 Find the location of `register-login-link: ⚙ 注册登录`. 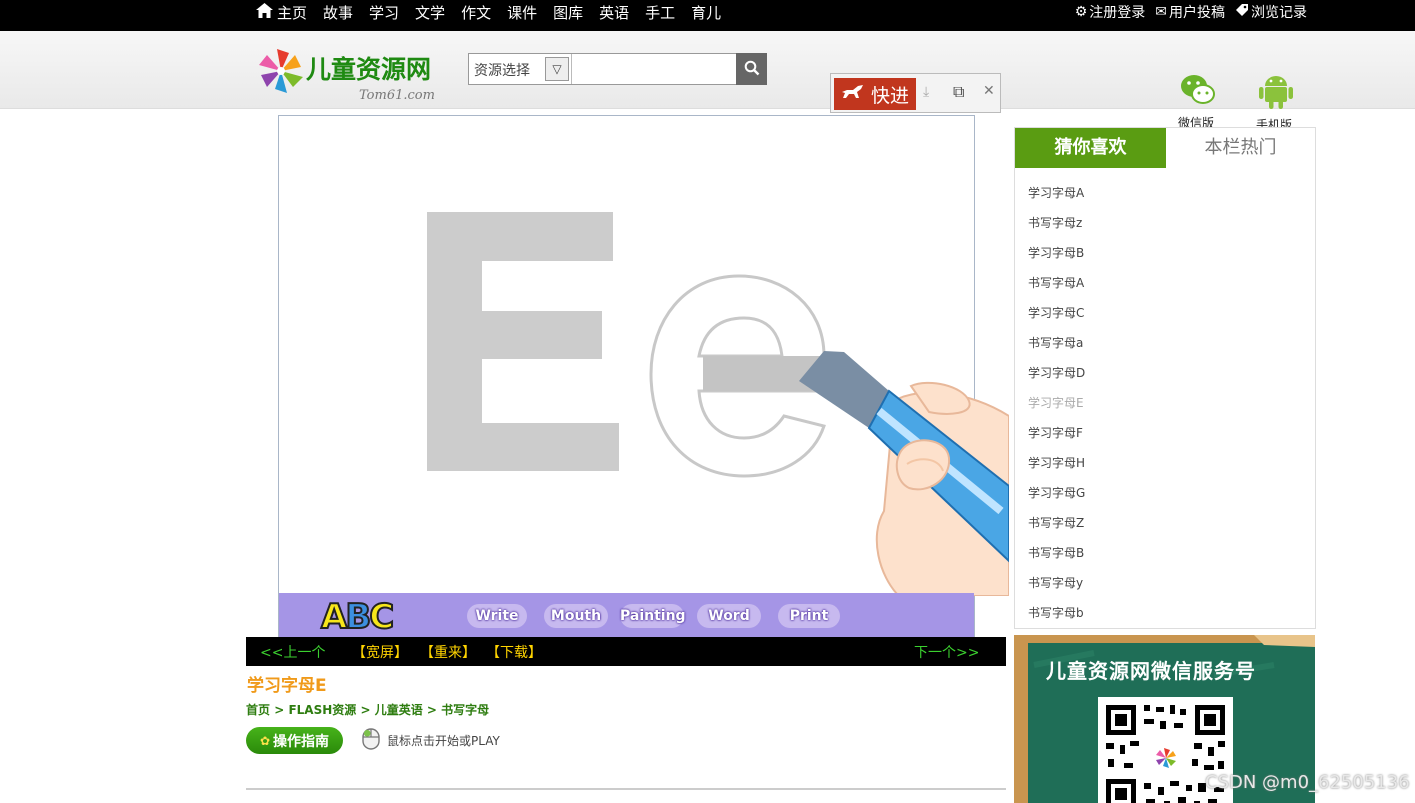

register-login-link: ⚙ 注册登录 is located at coordinates (1110, 12).